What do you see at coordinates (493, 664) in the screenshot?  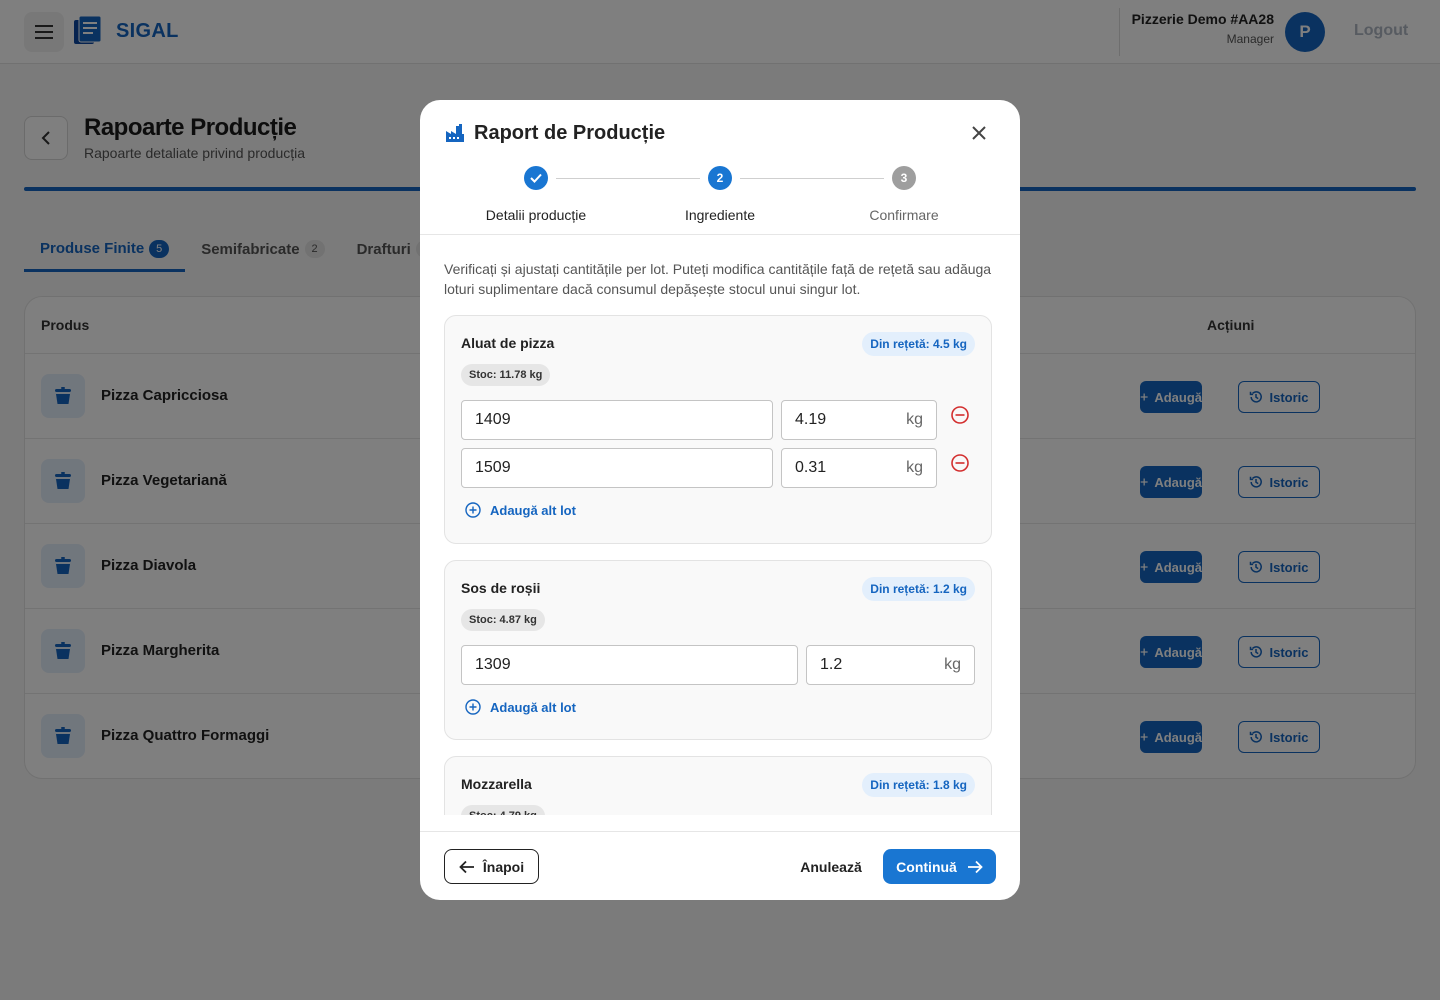 I see `lot-number-value: 1309` at bounding box center [493, 664].